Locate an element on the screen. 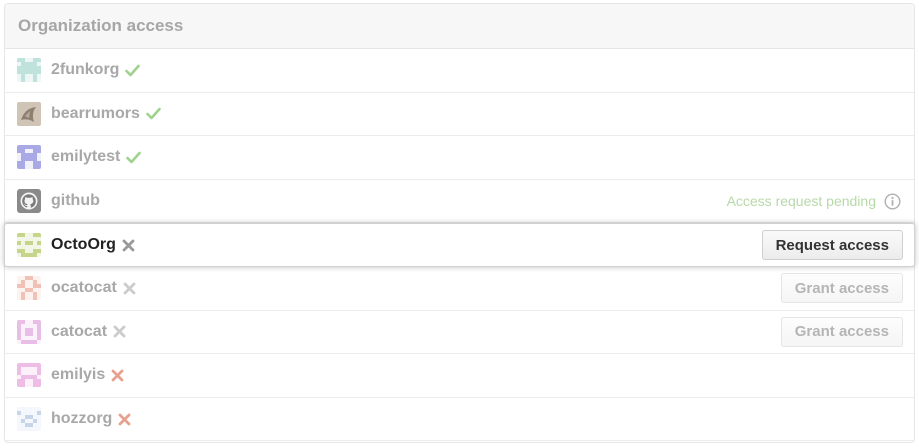  panel-title: Organization access is located at coordinates (101, 25).